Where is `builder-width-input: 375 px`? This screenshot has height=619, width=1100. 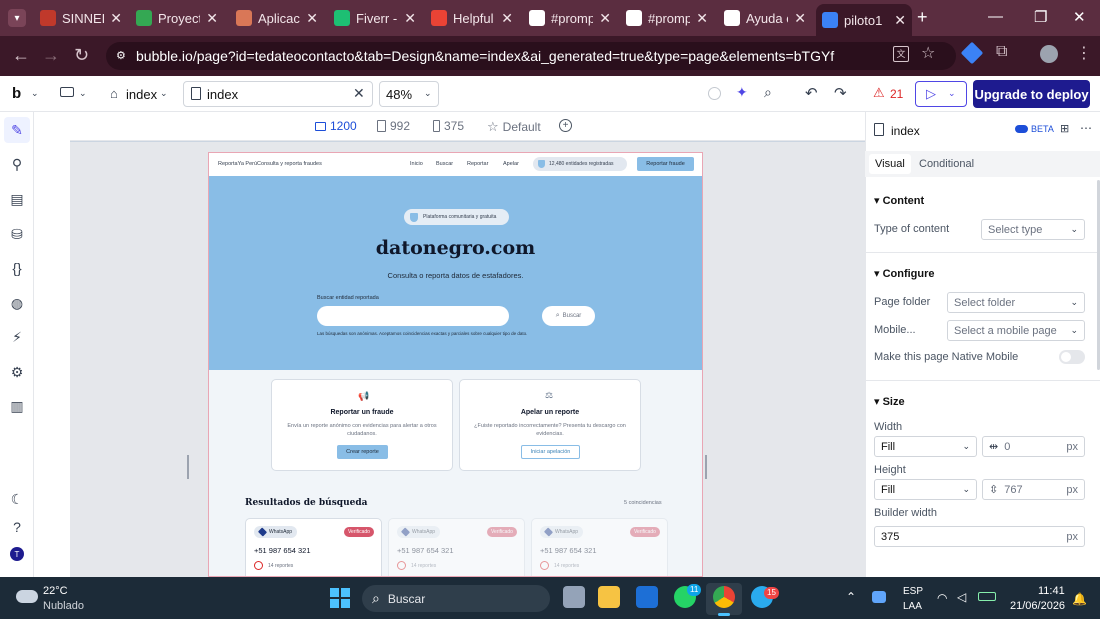
builder-width-input: 375 px is located at coordinates (979, 536).